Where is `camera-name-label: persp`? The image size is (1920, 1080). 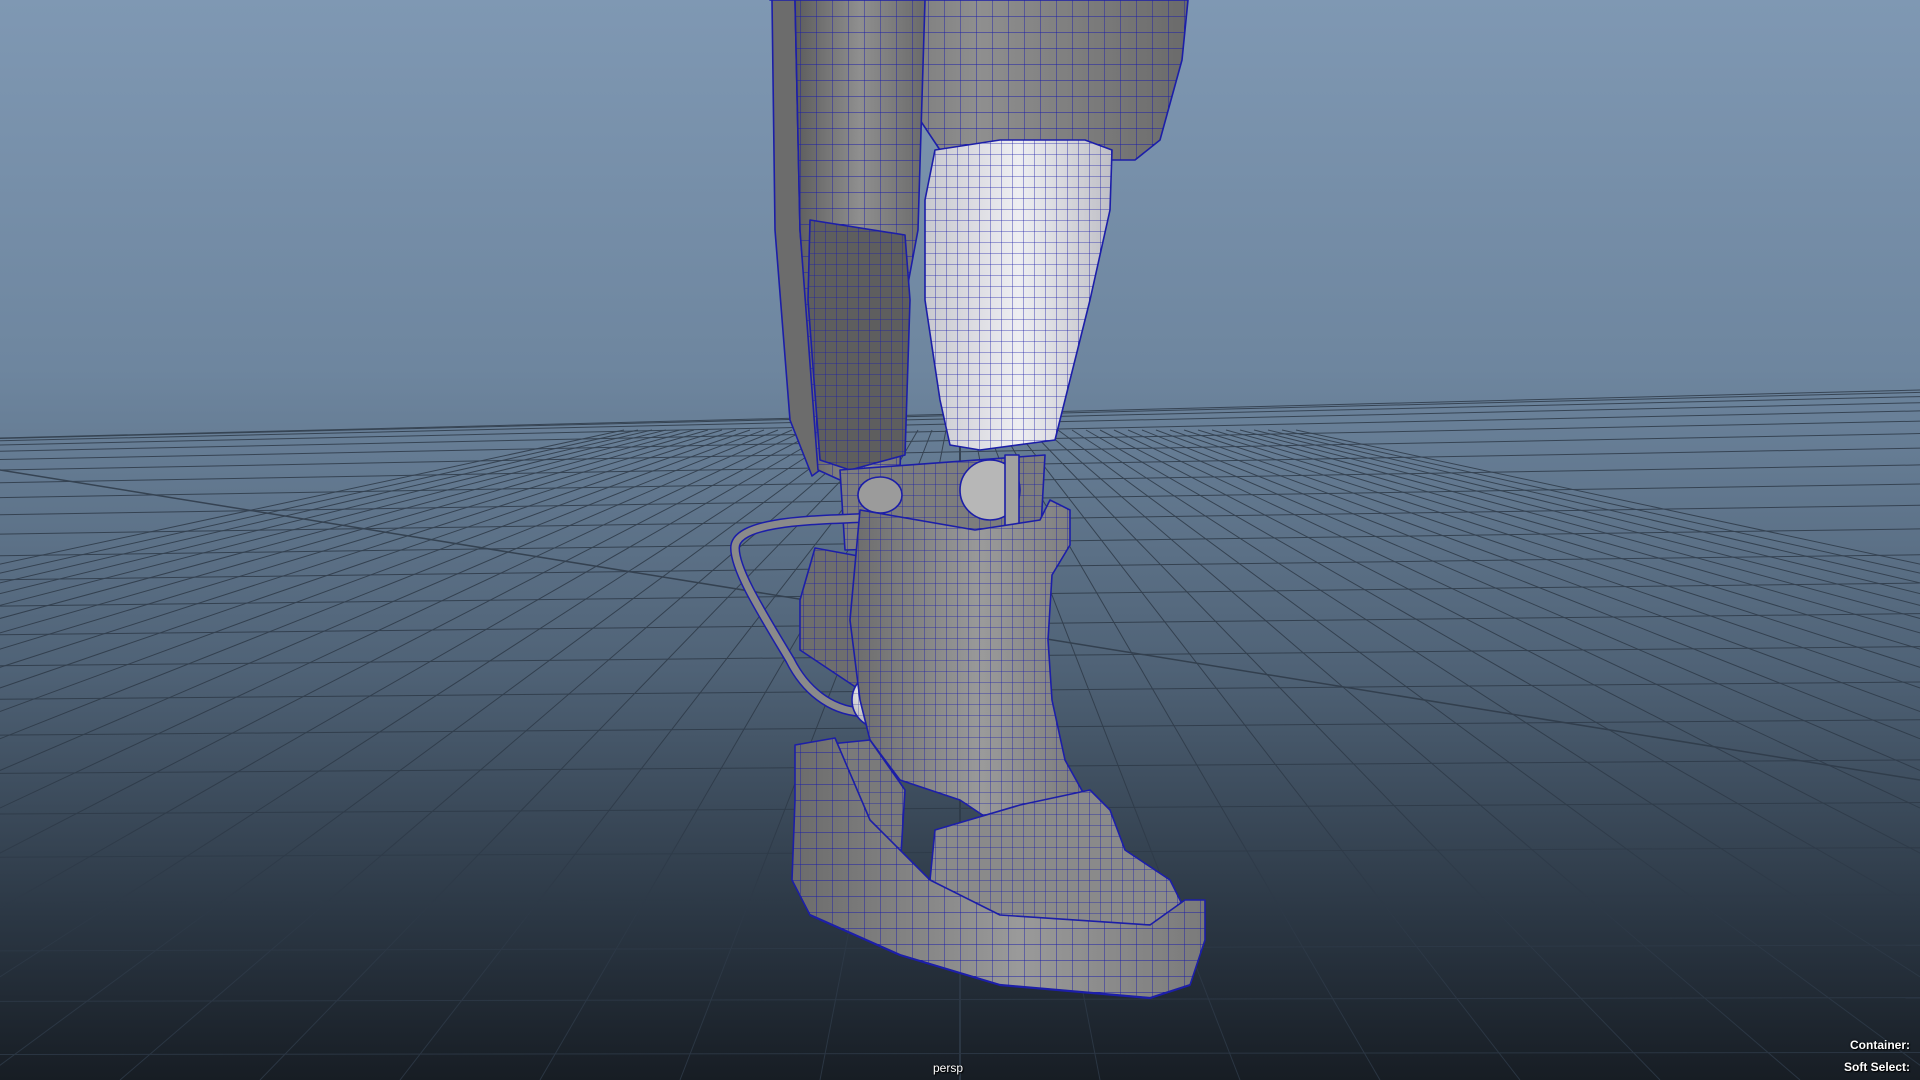
camera-name-label: persp is located at coordinates (948, 1068).